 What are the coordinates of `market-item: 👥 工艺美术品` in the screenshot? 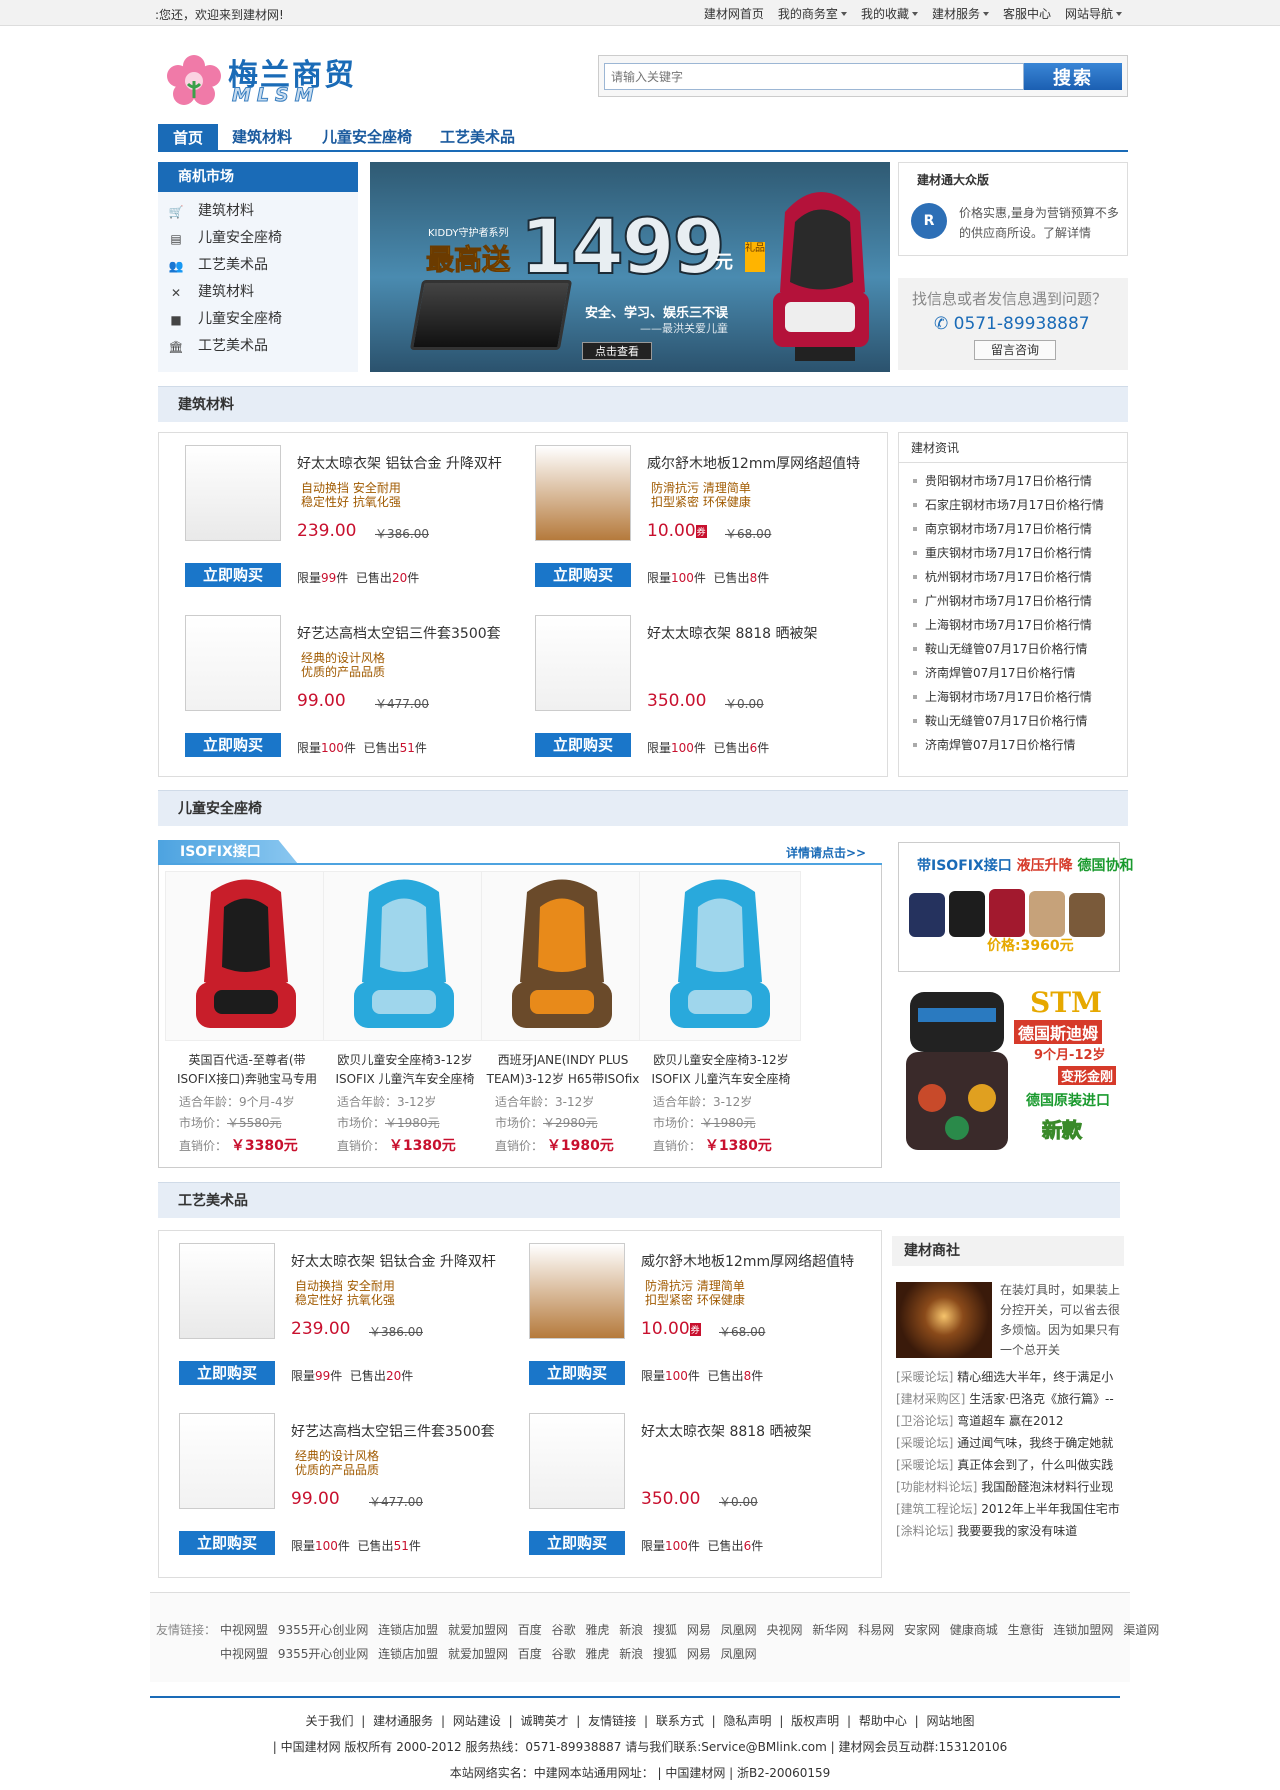 It's located at (258, 265).